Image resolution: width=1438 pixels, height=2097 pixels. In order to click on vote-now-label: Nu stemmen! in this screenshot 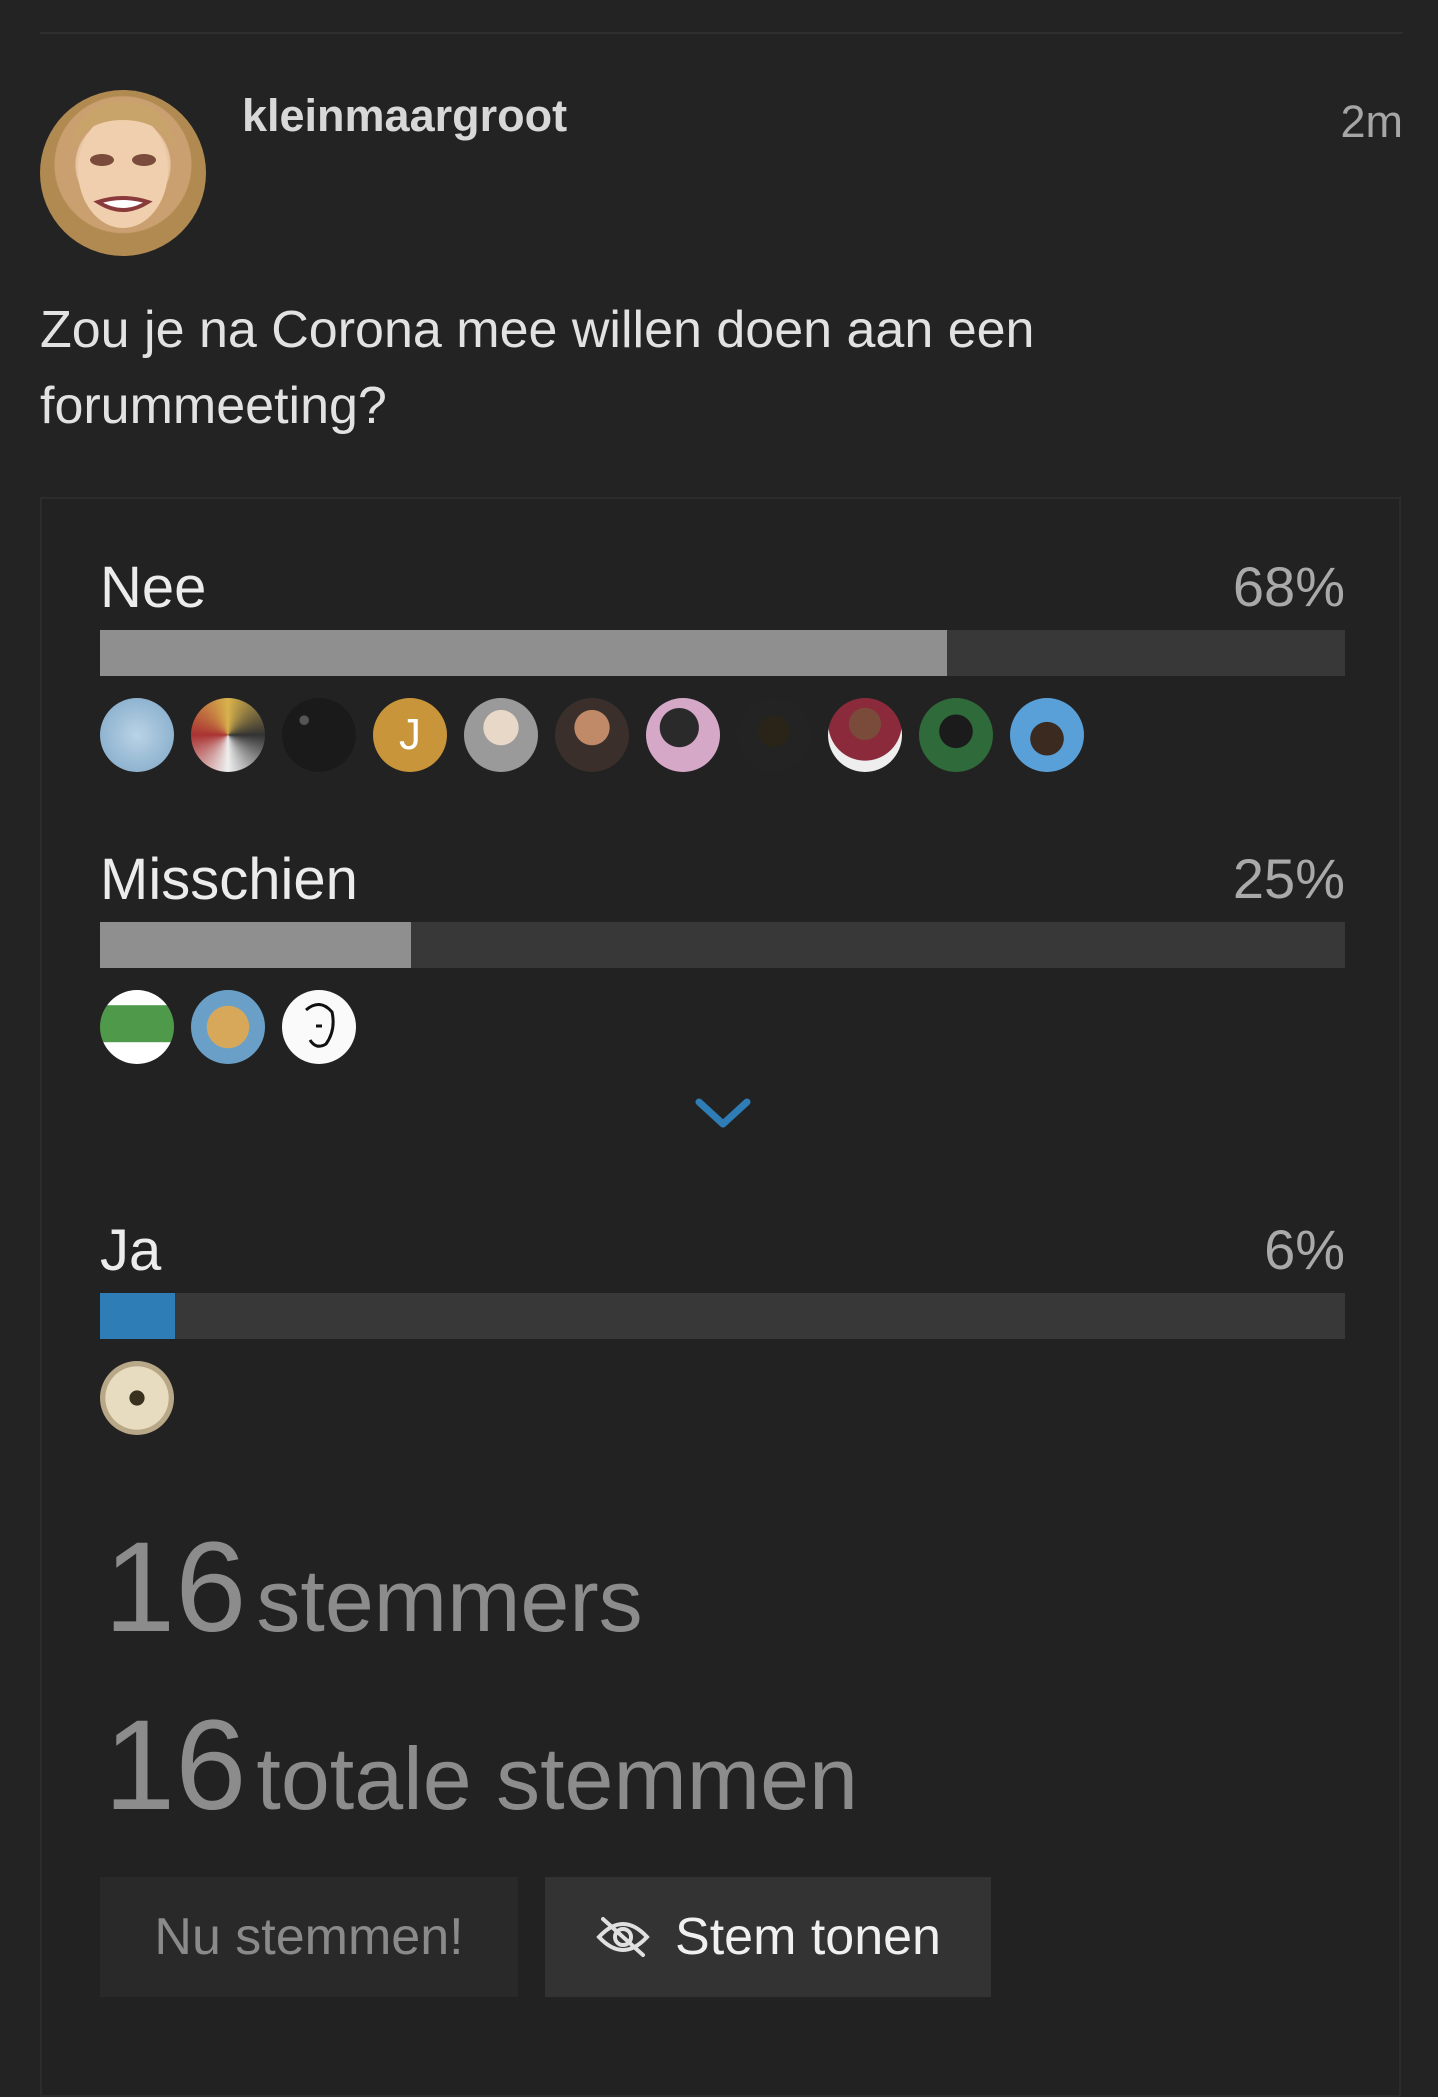, I will do `click(309, 1937)`.